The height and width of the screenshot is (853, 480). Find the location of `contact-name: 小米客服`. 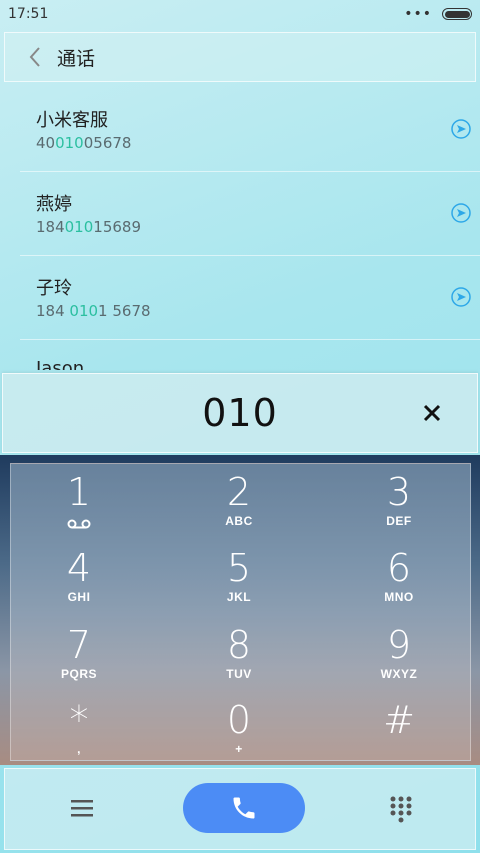

contact-name: 小米客服 is located at coordinates (72, 120).